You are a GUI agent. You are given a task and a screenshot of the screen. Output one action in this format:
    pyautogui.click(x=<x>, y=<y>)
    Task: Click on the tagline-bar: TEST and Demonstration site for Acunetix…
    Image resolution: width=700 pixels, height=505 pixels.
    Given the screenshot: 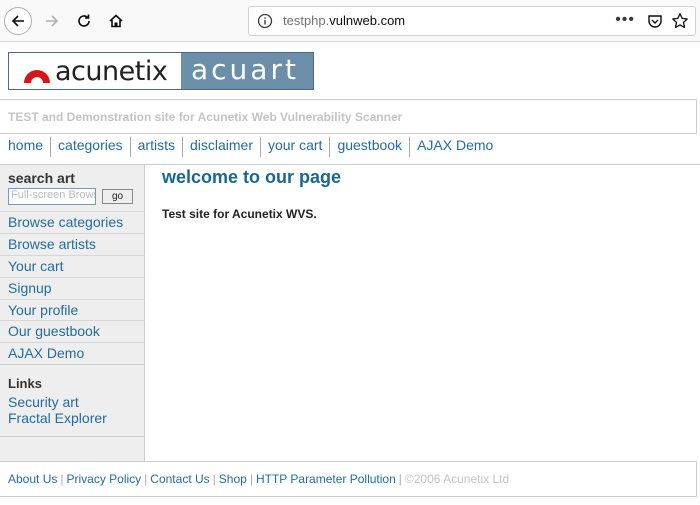 What is the action you would take?
    pyautogui.click(x=348, y=116)
    